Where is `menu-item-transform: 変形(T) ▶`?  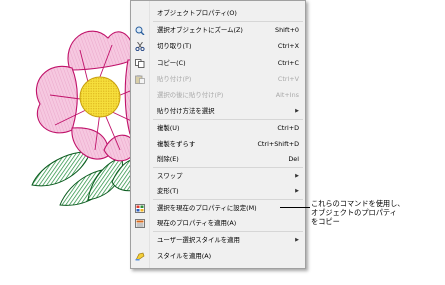
menu-item-transform: 変形(T) ▶ is located at coordinates (218, 191).